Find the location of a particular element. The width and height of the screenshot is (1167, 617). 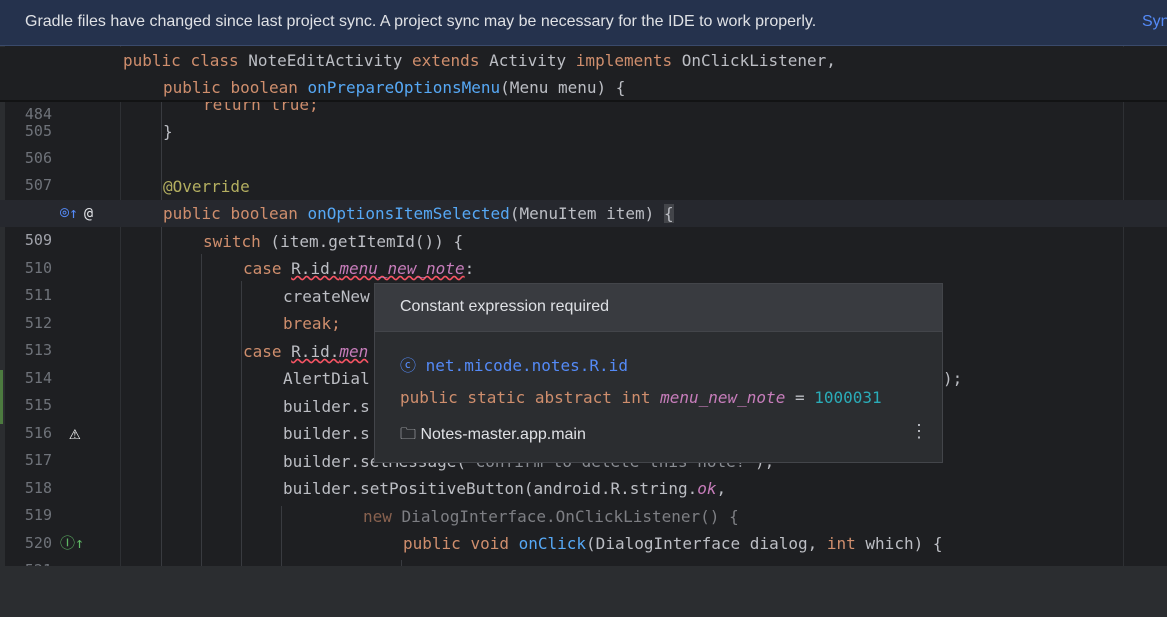

code-token: onOptionsItemSelected is located at coordinates (408, 213).